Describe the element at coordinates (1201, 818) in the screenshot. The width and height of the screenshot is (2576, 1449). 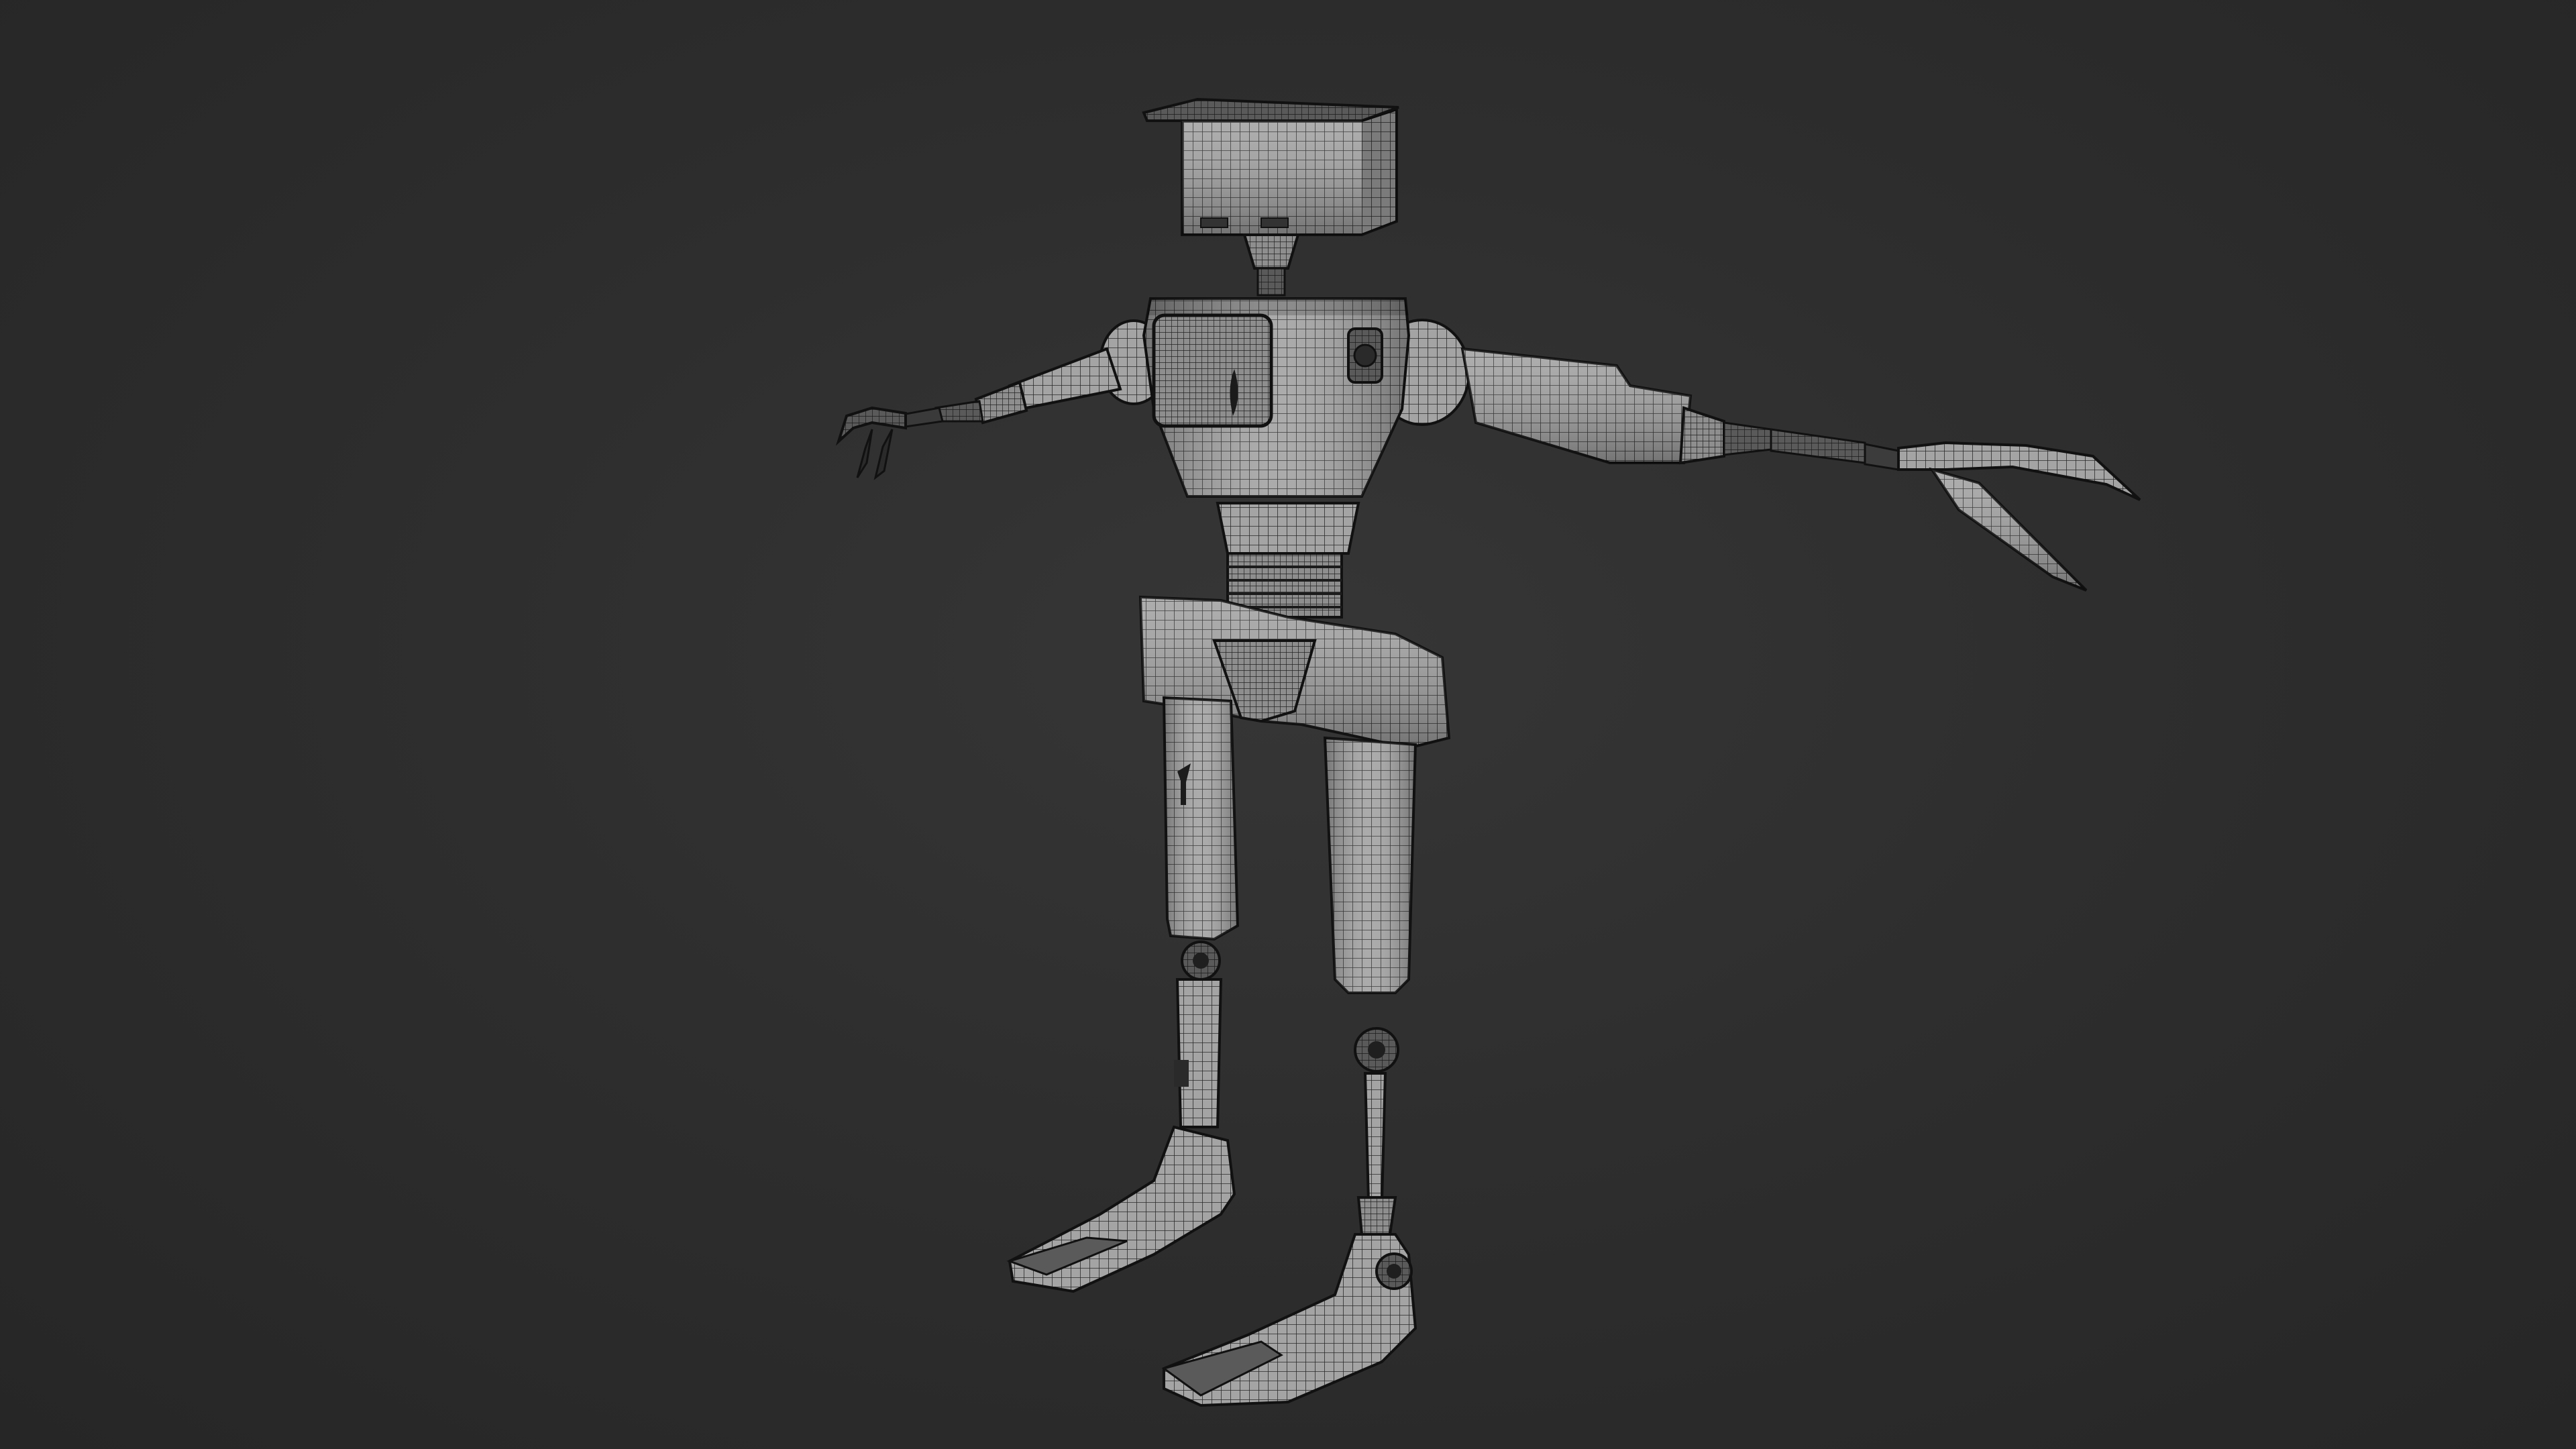
I see `robot-right-leg` at that location.